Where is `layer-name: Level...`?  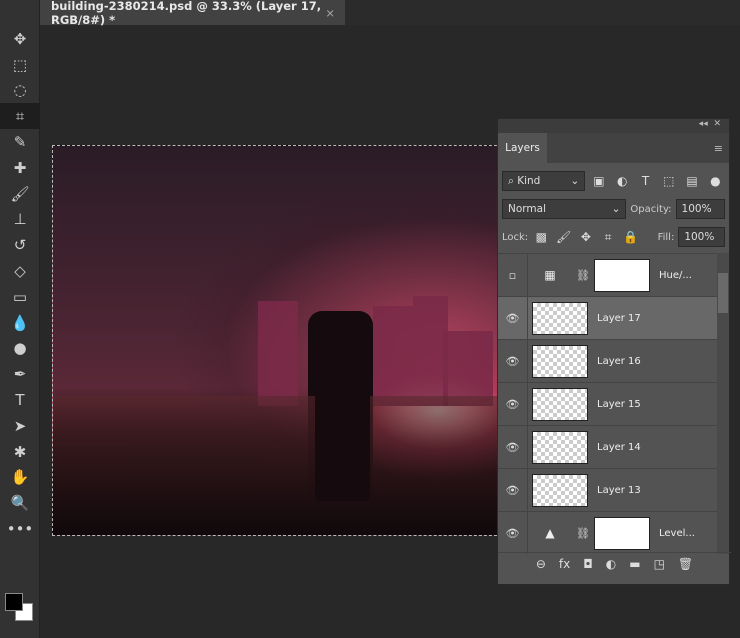
layer-name: Level... is located at coordinates (677, 533).